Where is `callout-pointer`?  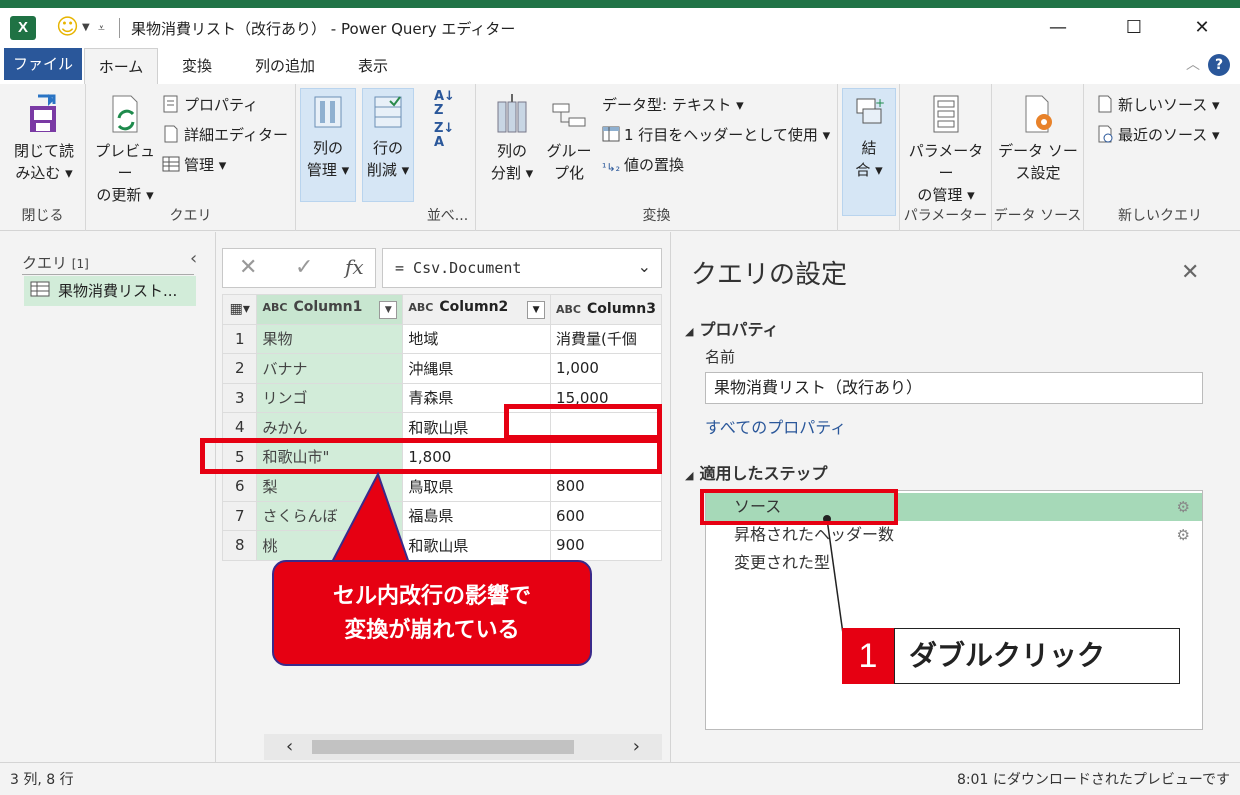 callout-pointer is located at coordinates (370, 519).